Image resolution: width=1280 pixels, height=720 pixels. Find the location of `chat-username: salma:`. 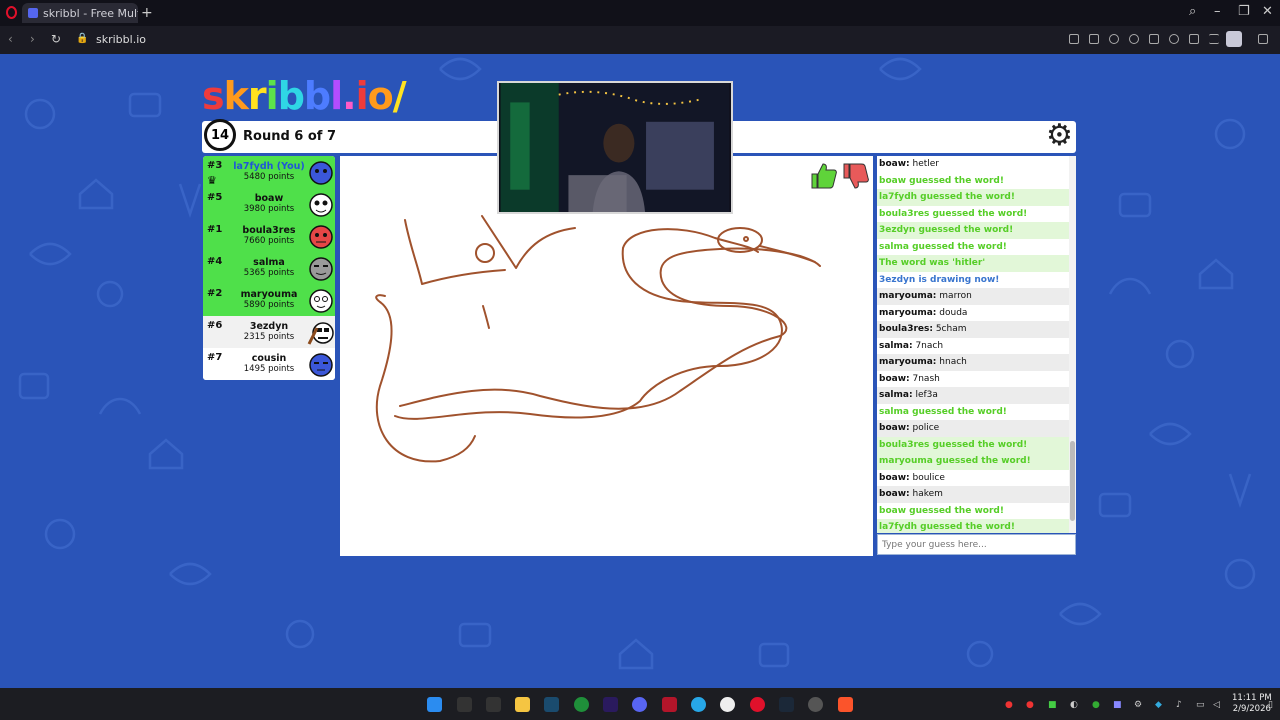

chat-username: salma: is located at coordinates (896, 345).